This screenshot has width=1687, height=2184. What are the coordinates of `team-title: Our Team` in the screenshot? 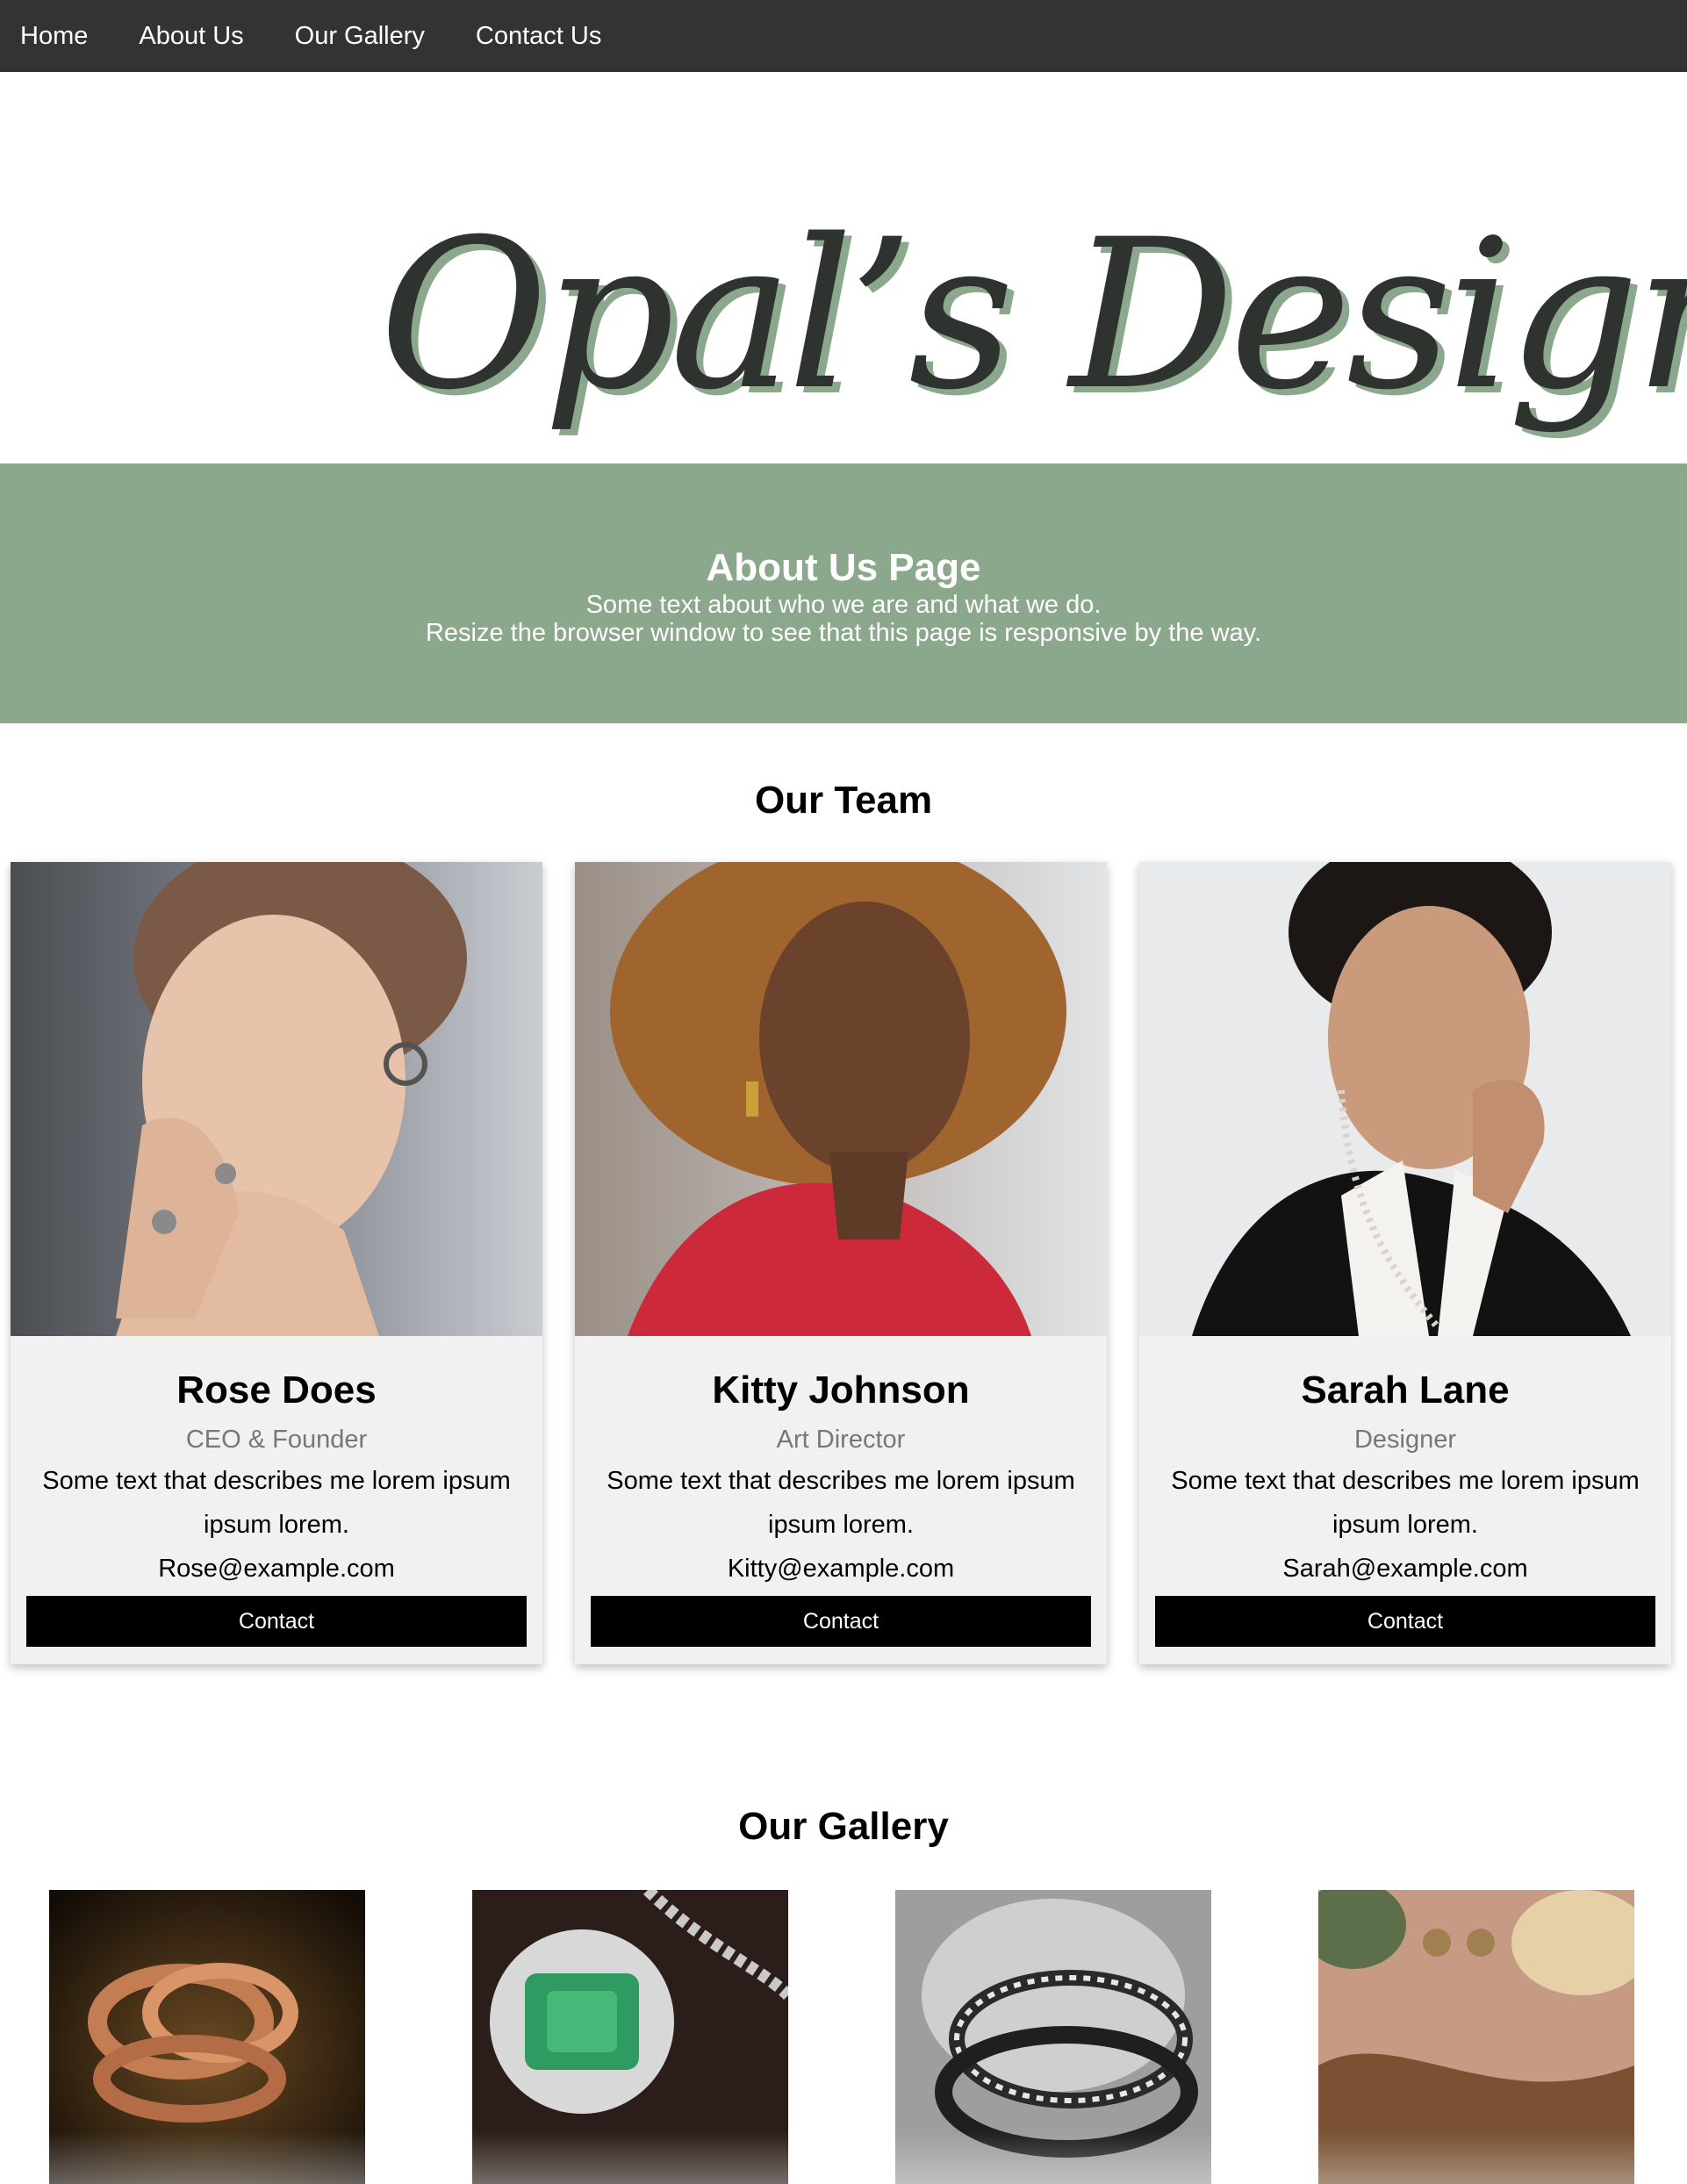 It's located at (843, 800).